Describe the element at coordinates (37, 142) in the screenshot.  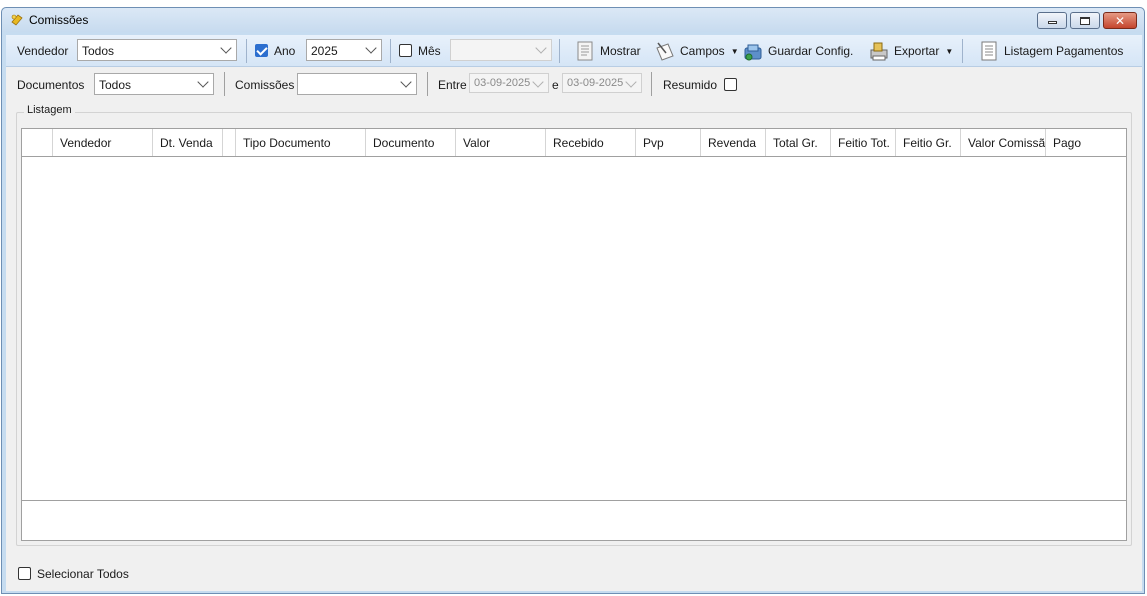
I see `column-header-select` at that location.